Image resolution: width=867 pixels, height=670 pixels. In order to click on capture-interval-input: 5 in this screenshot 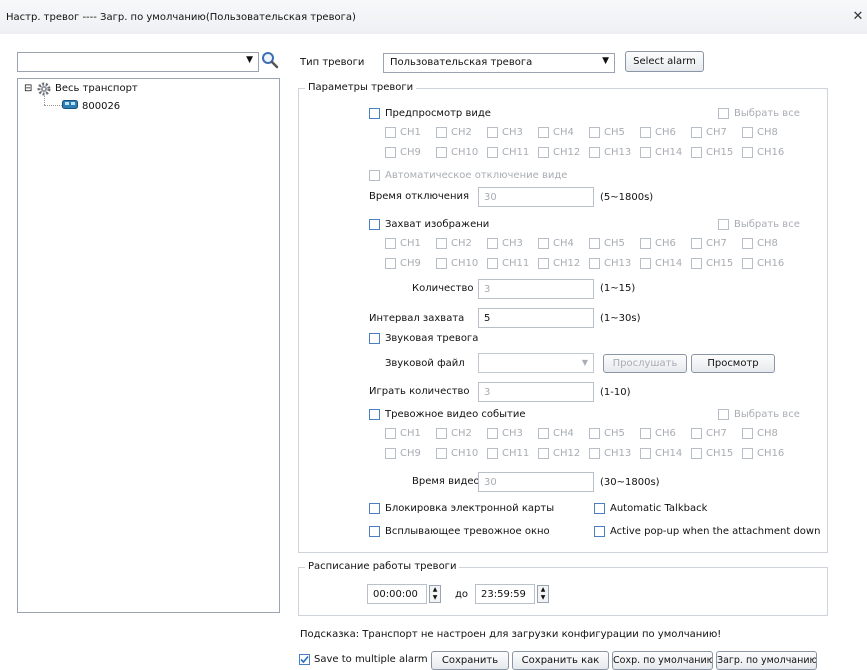, I will do `click(536, 318)`.